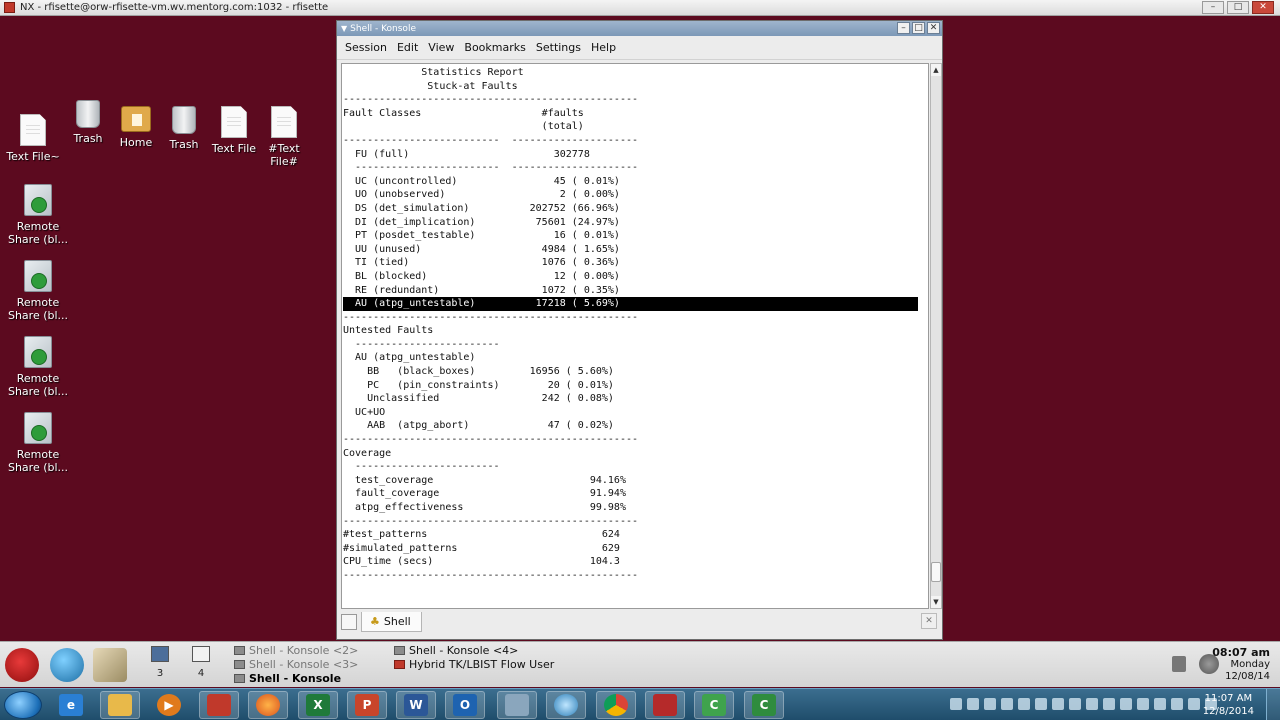  Describe the element at coordinates (929, 621) in the screenshot. I see `close-tab-button: ✕` at that location.